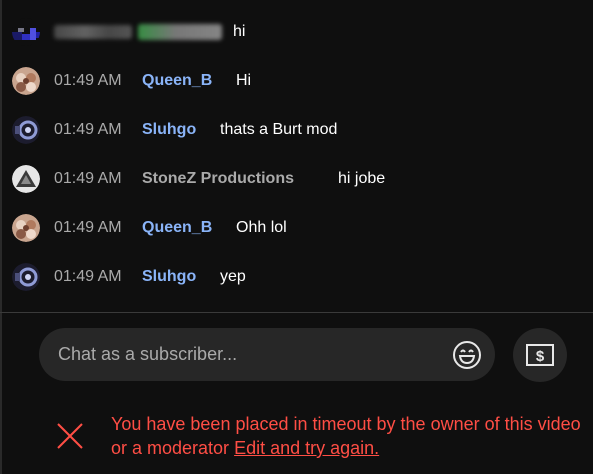  Describe the element at coordinates (306, 448) in the screenshot. I see `edit-and-try-again-link: Edit and try again.` at that location.